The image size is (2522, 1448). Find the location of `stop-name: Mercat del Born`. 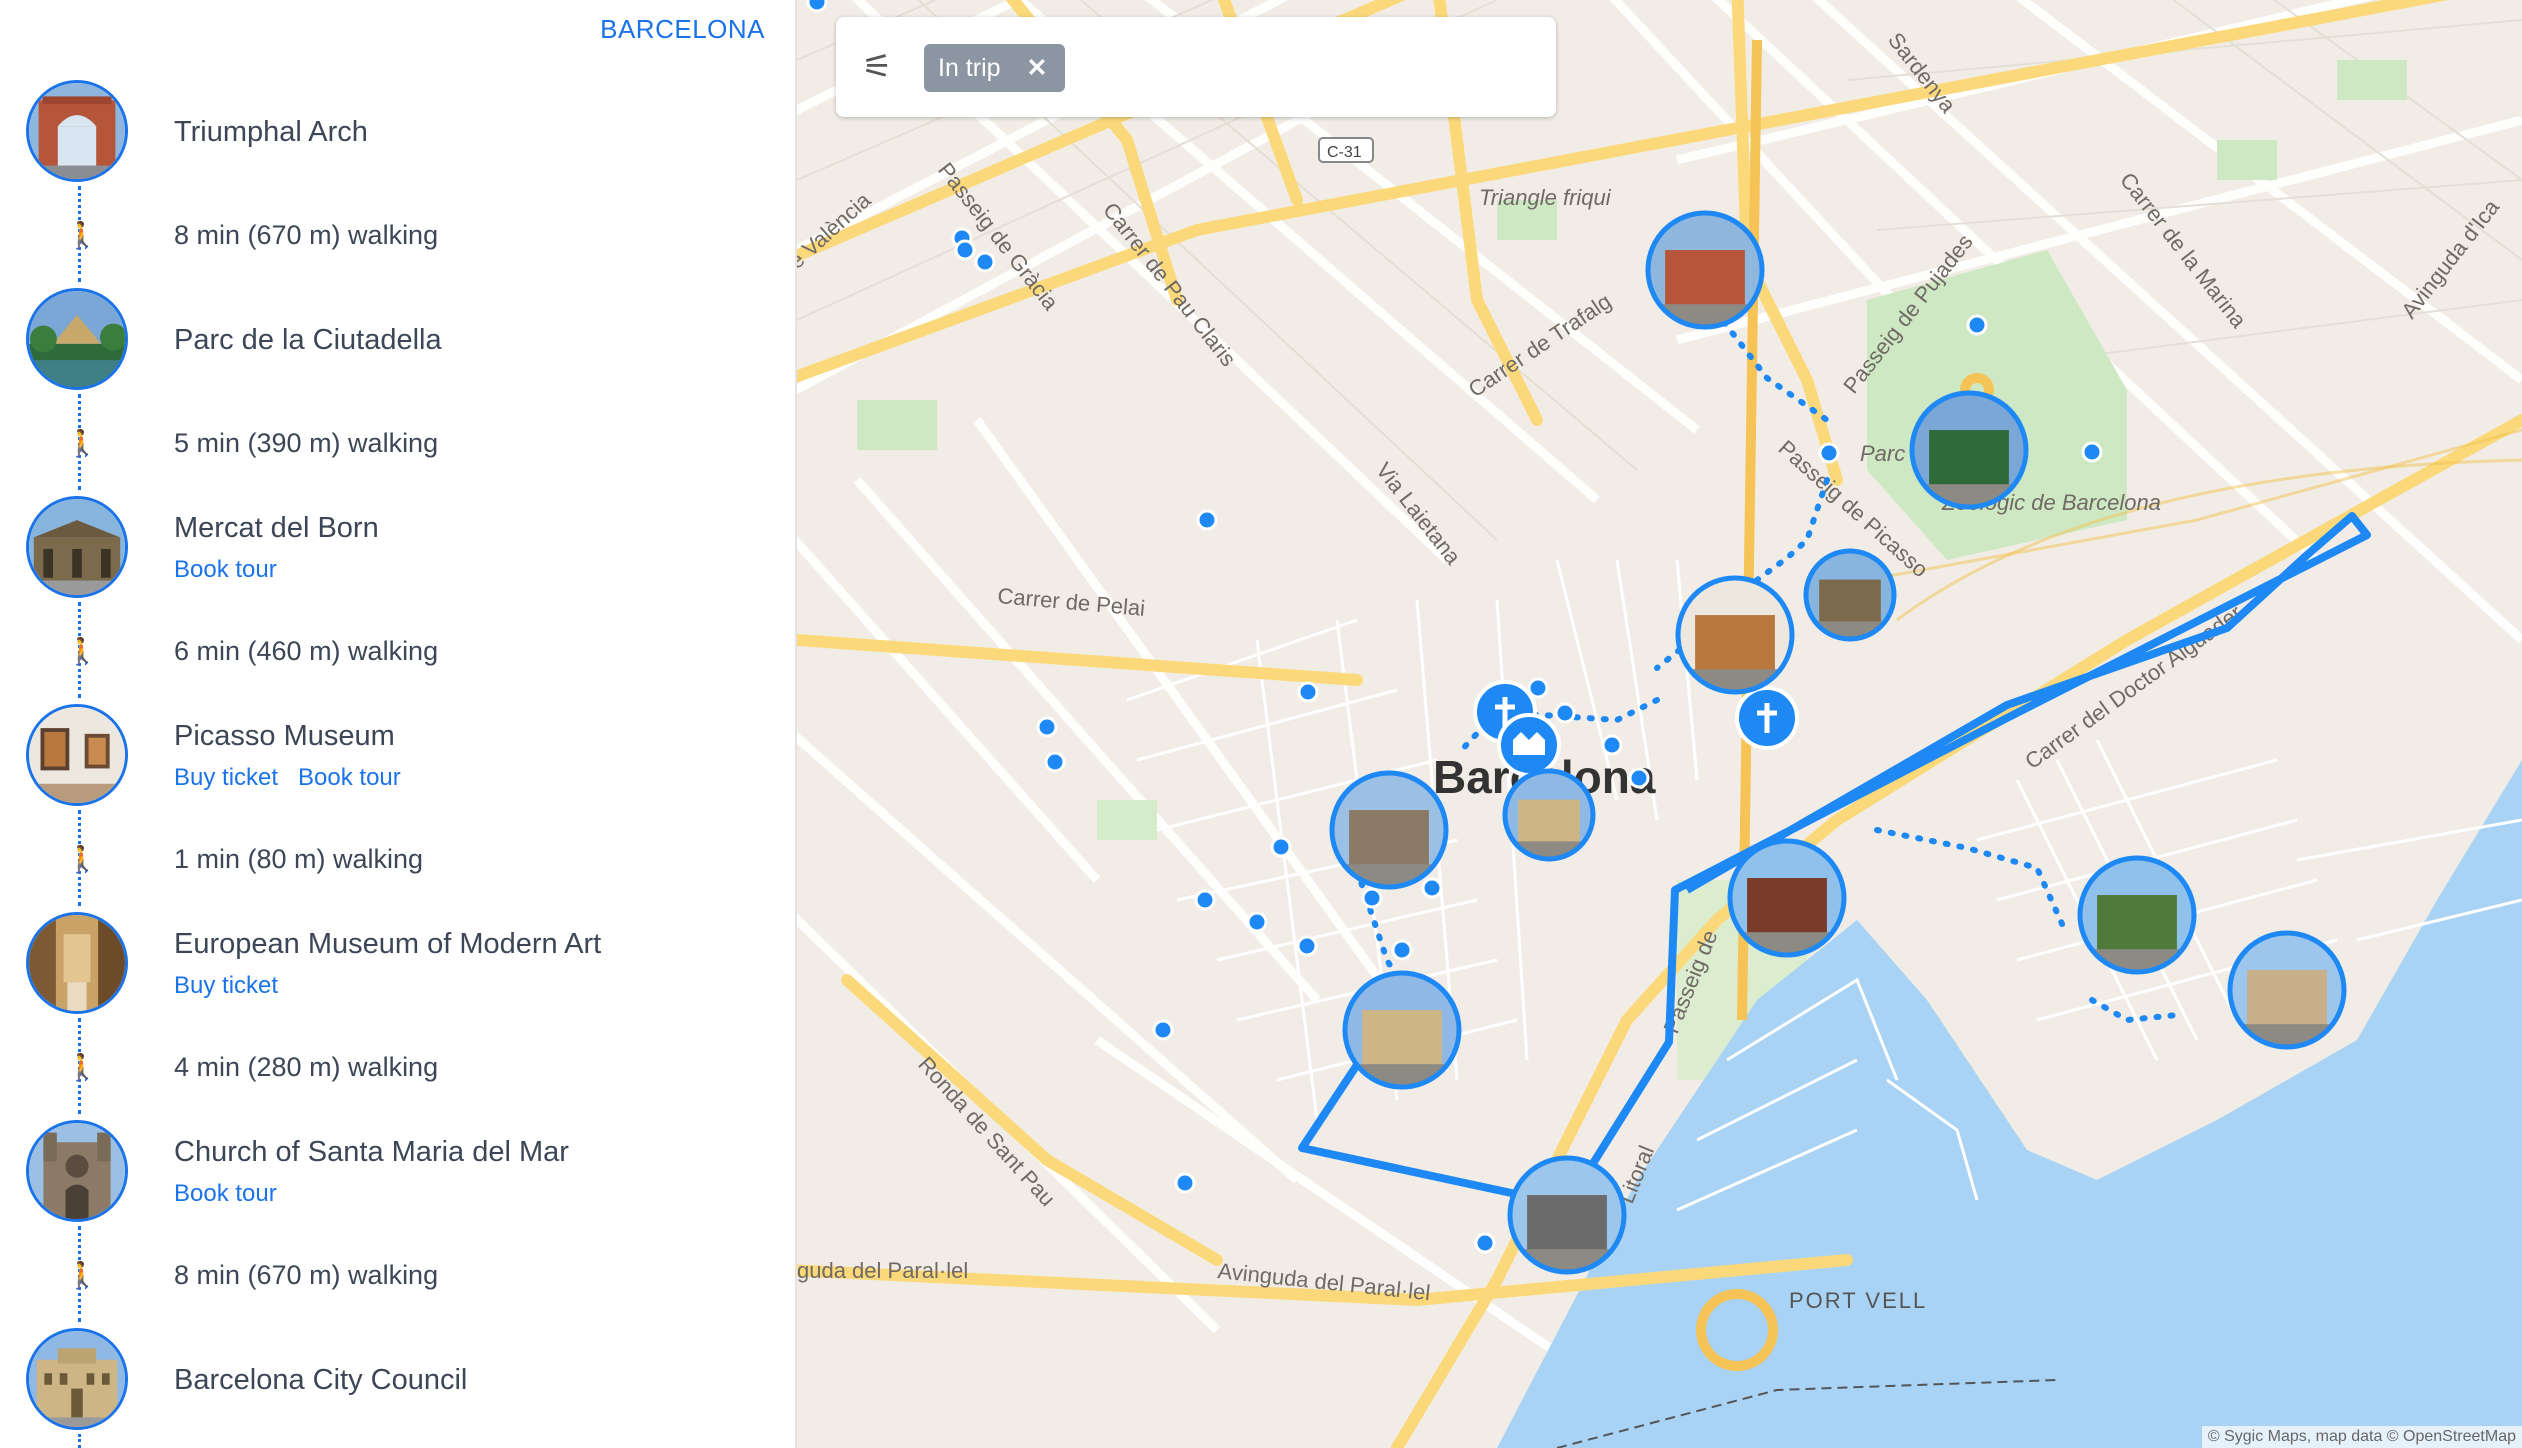

stop-name: Mercat del Born is located at coordinates (276, 528).